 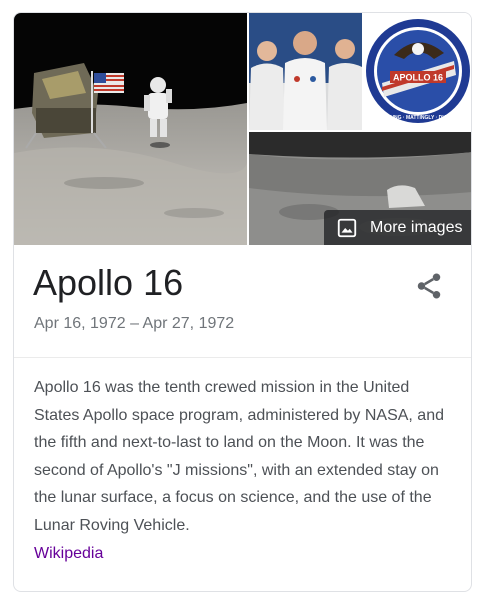 What do you see at coordinates (68, 553) in the screenshot?
I see `wikipedia-link: Wikipedia` at bounding box center [68, 553].